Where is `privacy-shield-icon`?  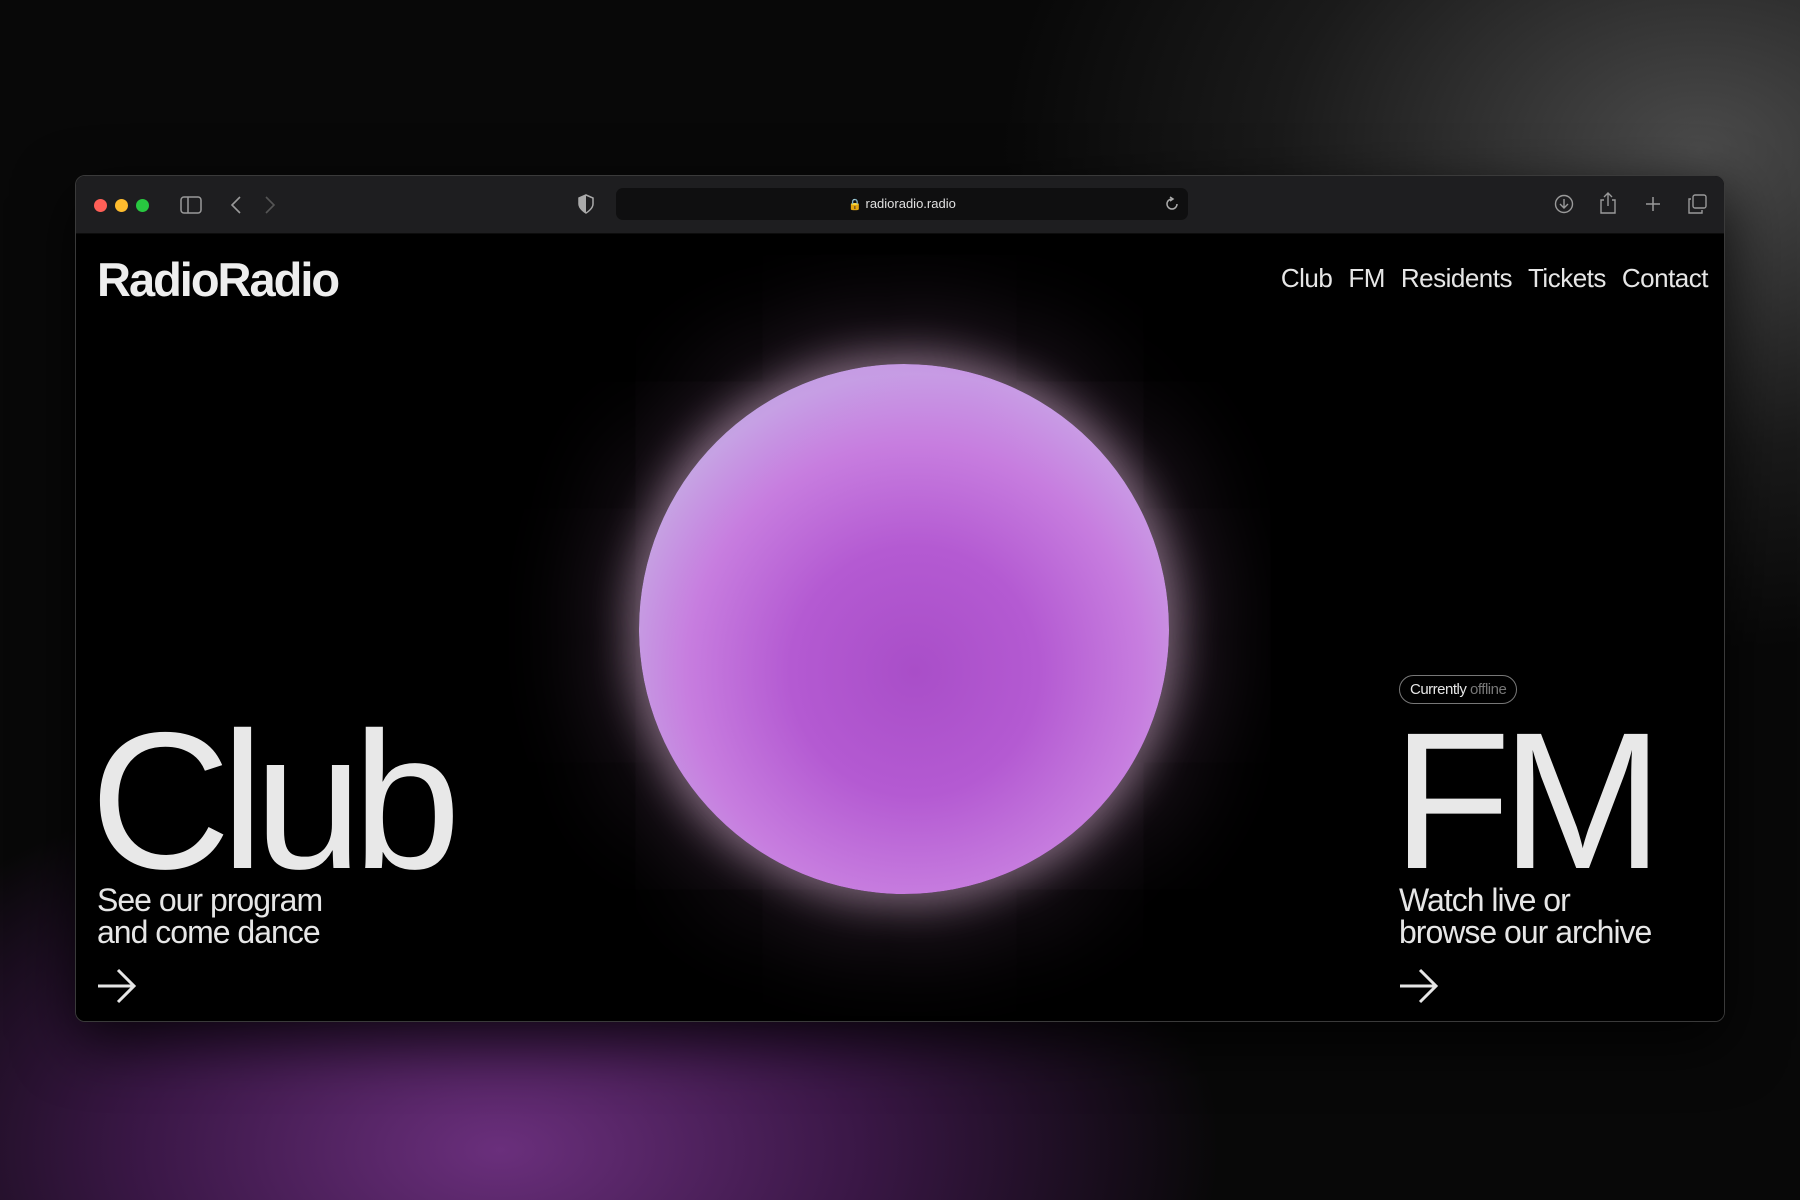
privacy-shield-icon is located at coordinates (586, 204).